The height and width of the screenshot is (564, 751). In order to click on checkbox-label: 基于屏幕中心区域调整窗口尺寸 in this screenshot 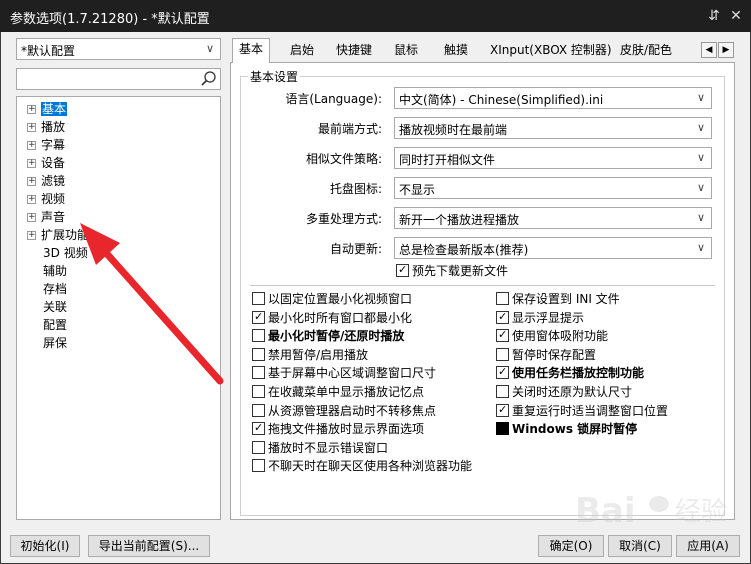, I will do `click(352, 373)`.